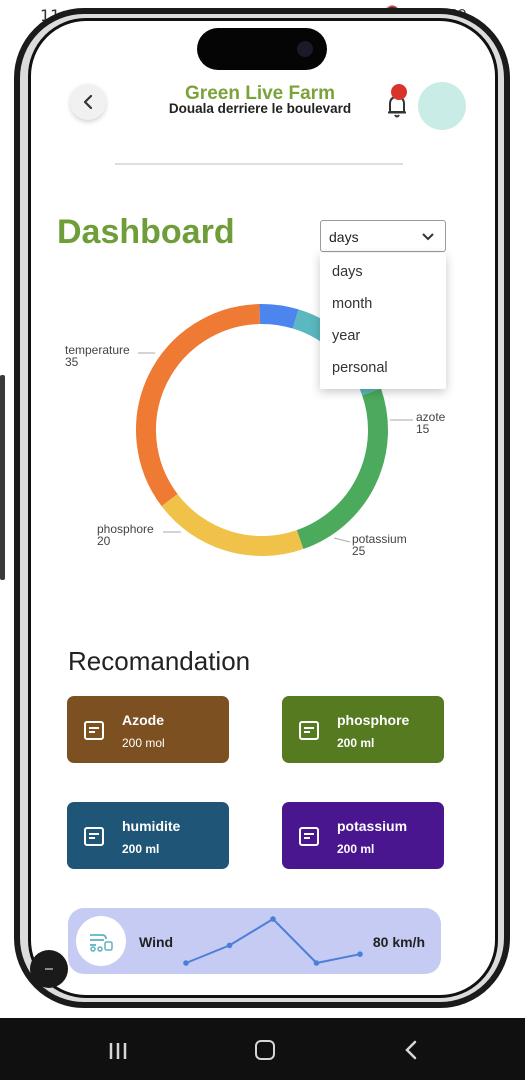 The image size is (525, 1080). Describe the element at coordinates (342, 540) in the screenshot. I see `chart-leader-line` at that location.